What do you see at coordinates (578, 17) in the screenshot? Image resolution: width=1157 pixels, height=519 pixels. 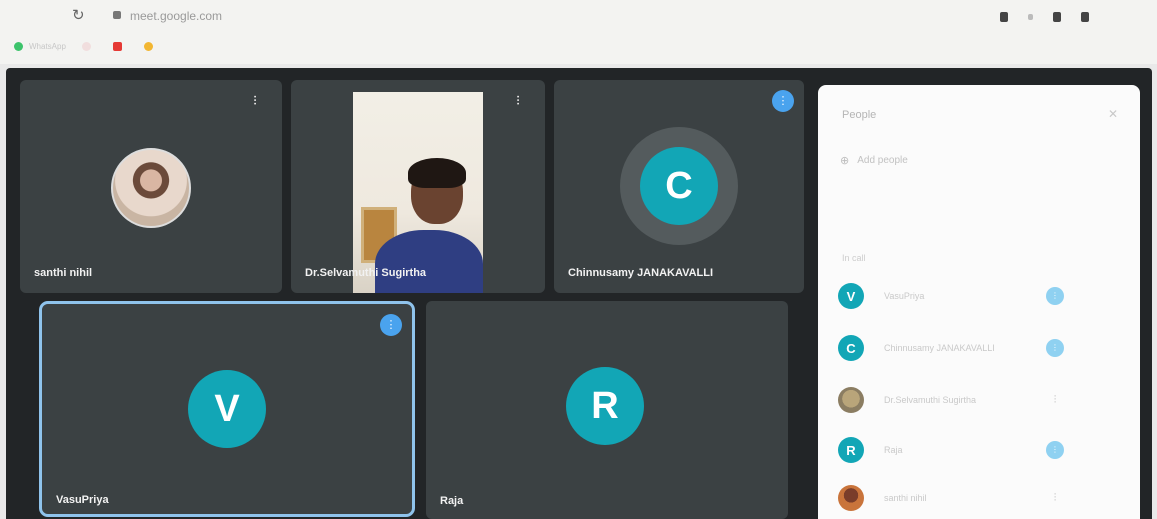 I see `omnibox-row: ↻ meet.google.com` at bounding box center [578, 17].